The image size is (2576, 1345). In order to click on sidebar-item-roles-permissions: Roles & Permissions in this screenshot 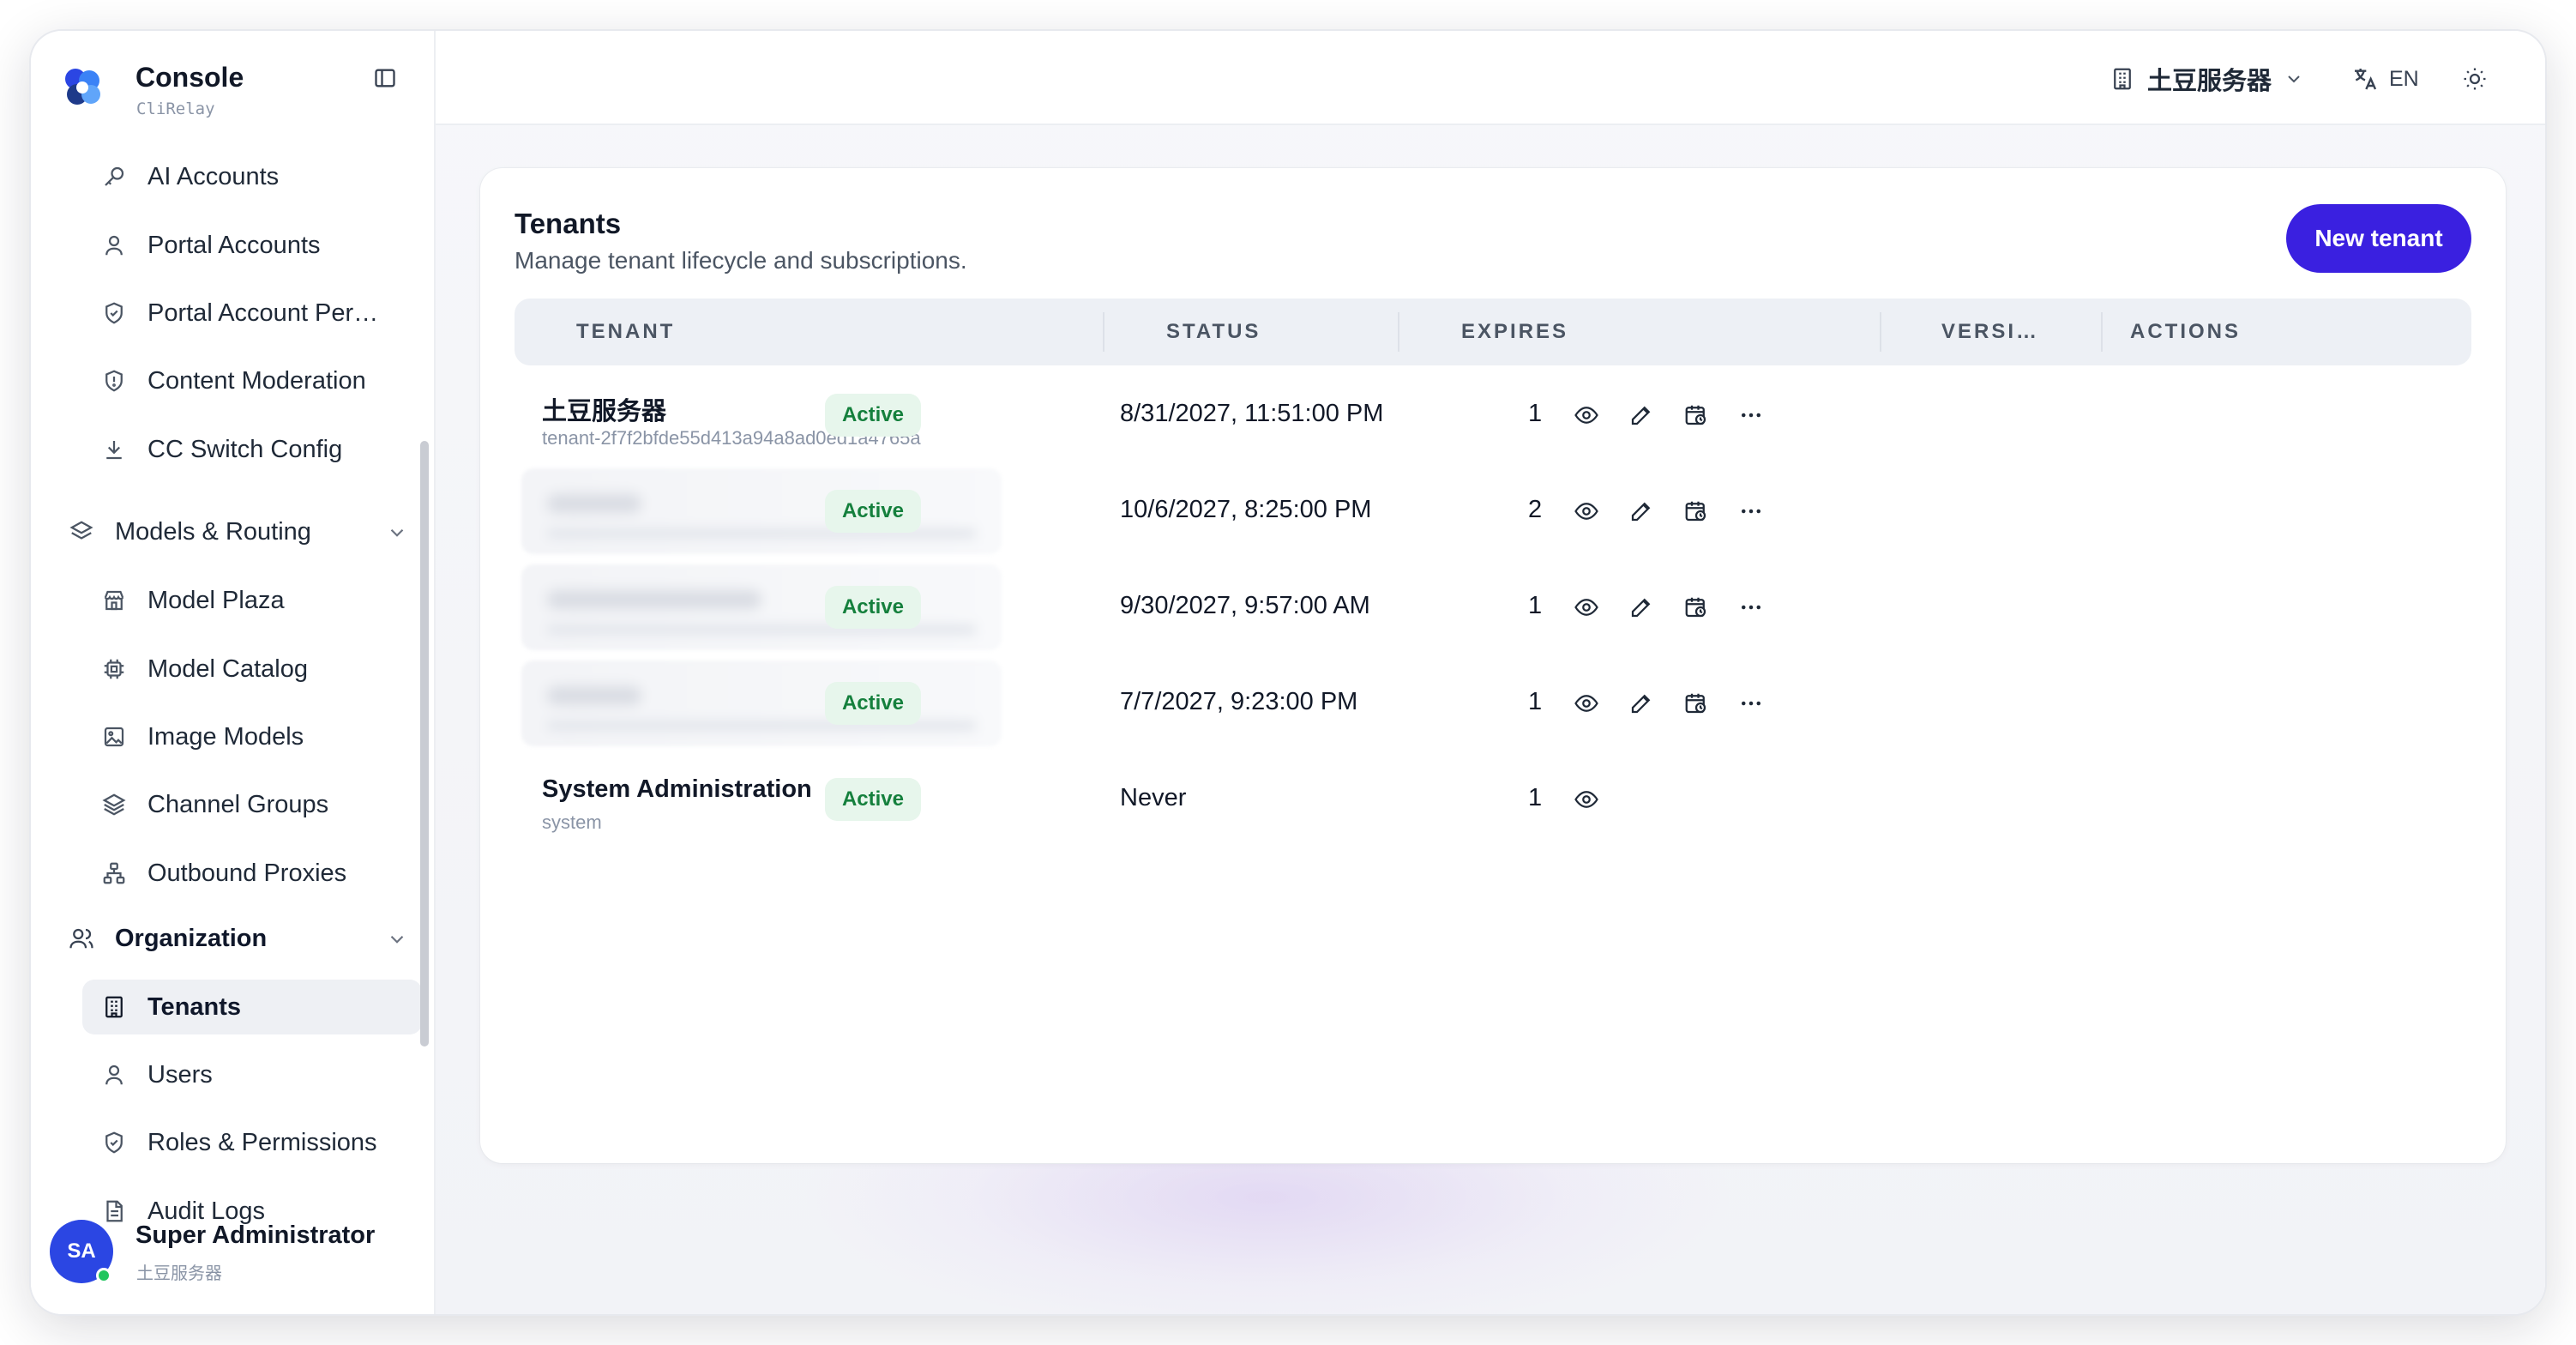, I will do `click(252, 1142)`.